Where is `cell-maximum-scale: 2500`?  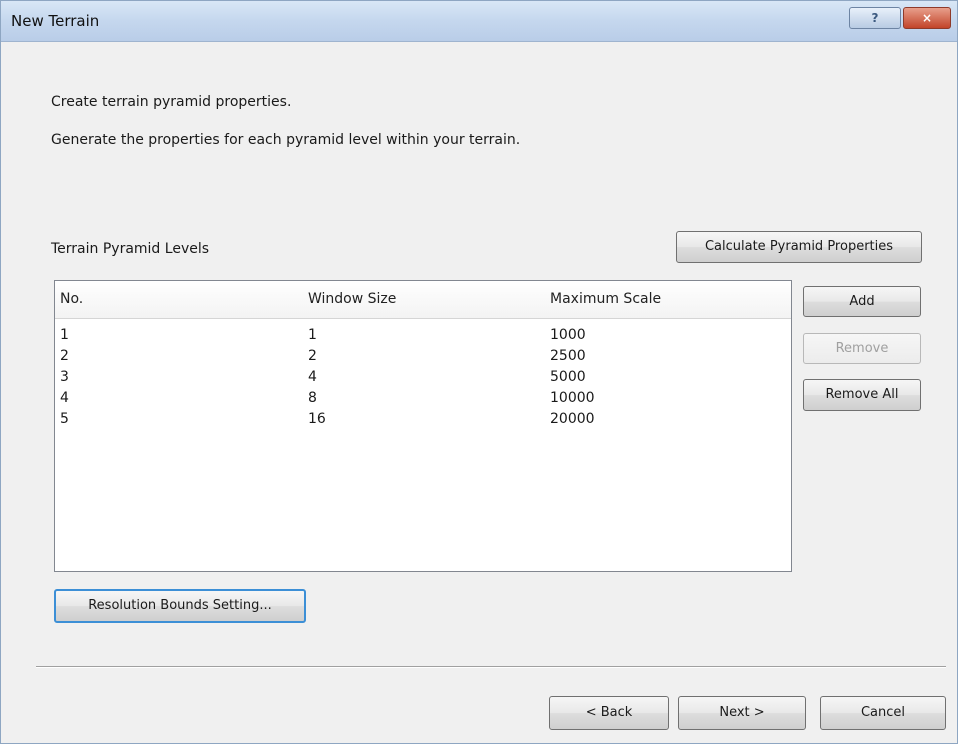 cell-maximum-scale: 2500 is located at coordinates (568, 356).